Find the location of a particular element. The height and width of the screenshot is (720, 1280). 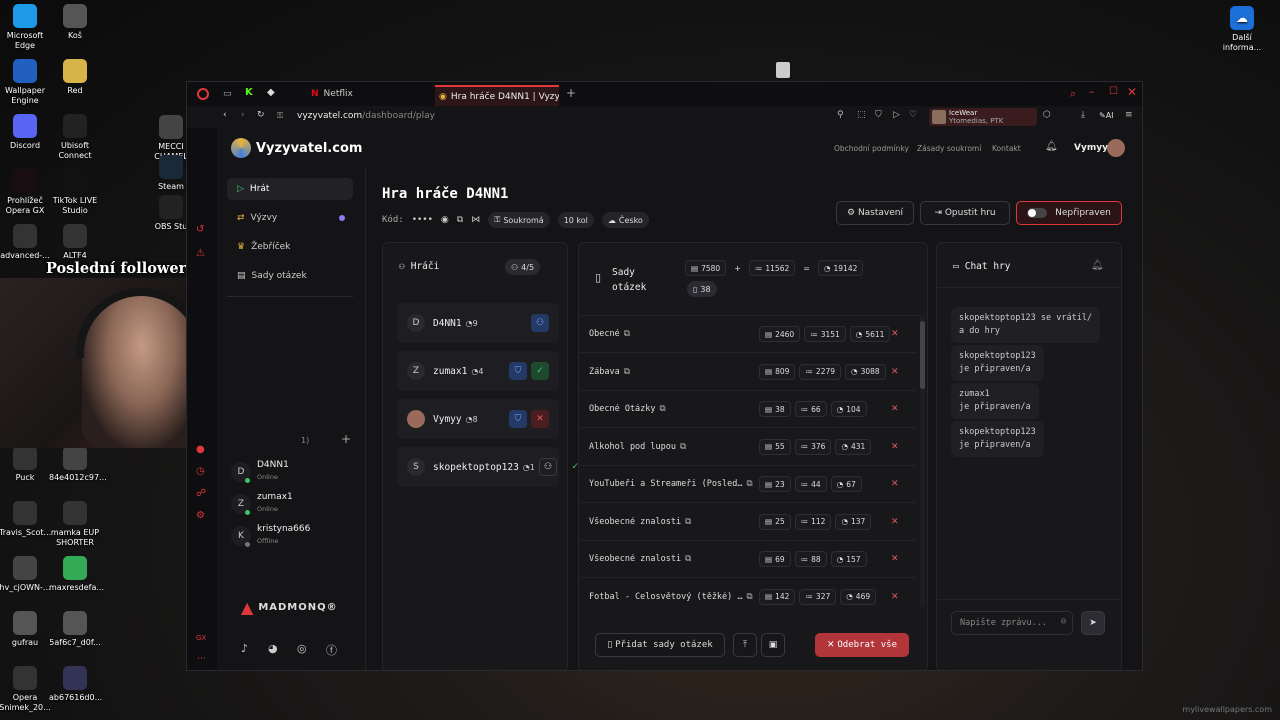

send-button: ➤ is located at coordinates (1093, 623).